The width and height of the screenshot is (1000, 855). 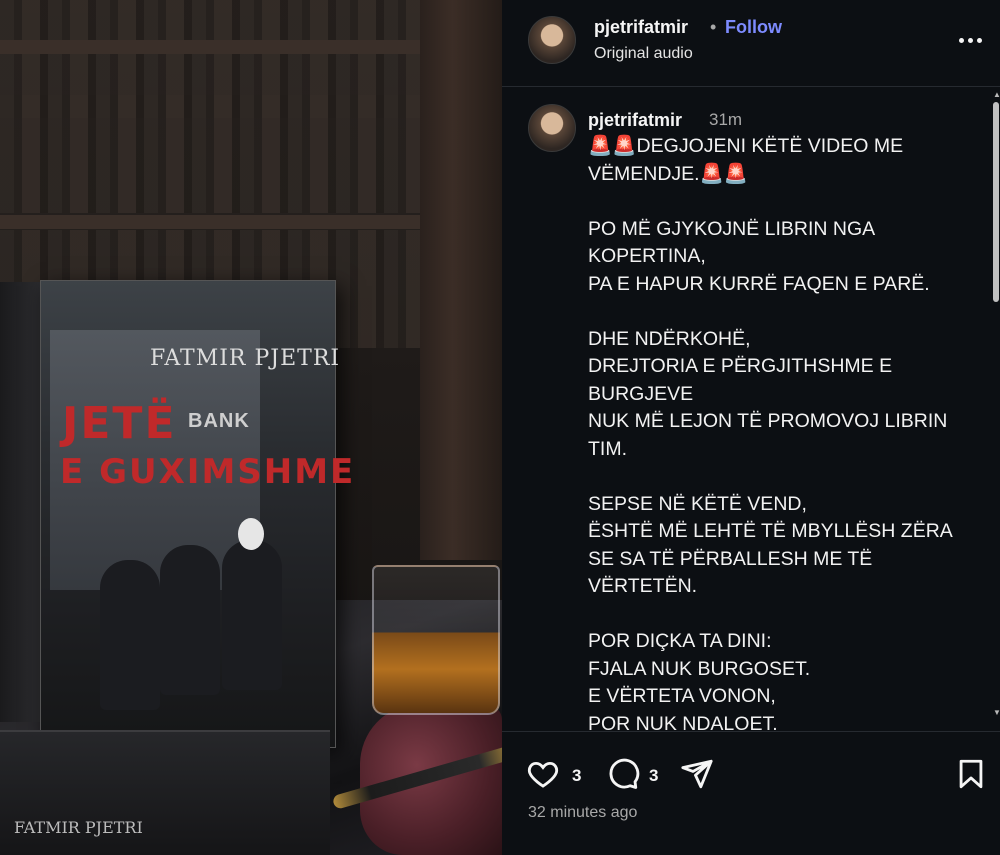 What do you see at coordinates (552, 128) in the screenshot?
I see `caption-avatar` at bounding box center [552, 128].